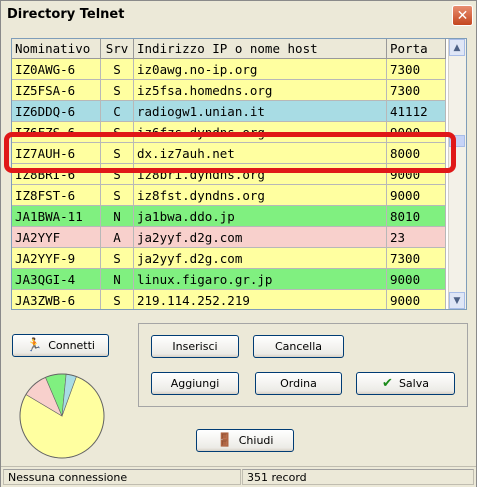  What do you see at coordinates (416, 216) in the screenshot?
I see `cell-porta: 8010` at bounding box center [416, 216].